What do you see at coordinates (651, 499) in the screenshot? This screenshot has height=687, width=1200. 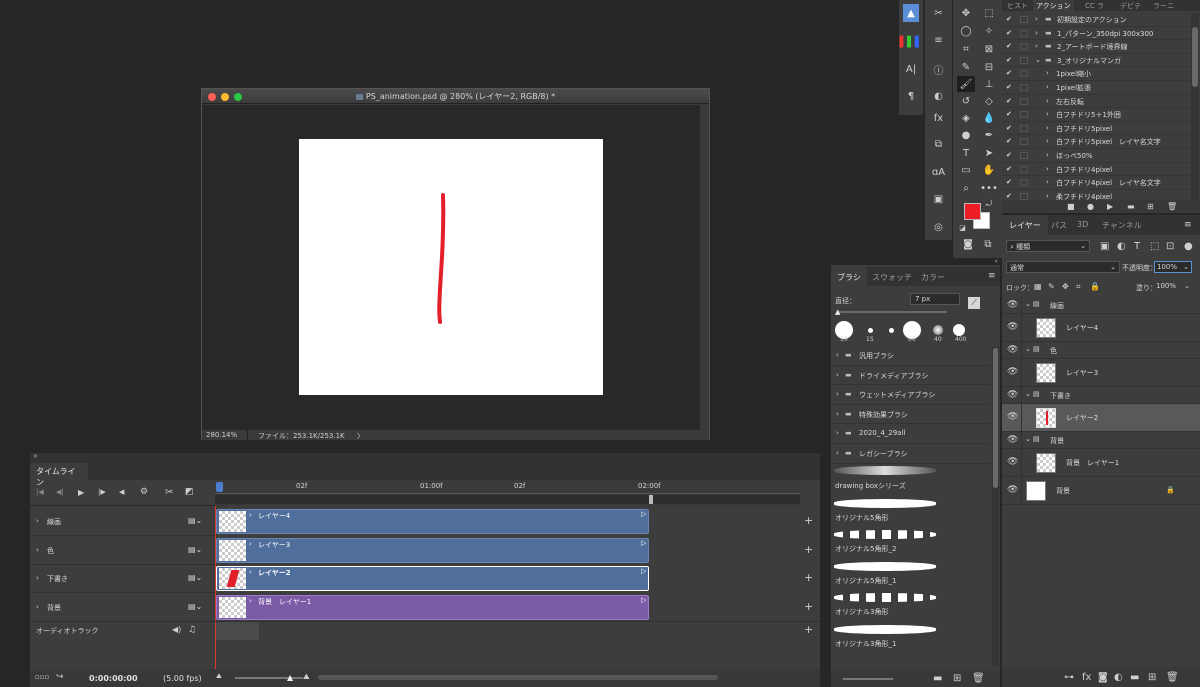 I see `work-area-end-handle` at bounding box center [651, 499].